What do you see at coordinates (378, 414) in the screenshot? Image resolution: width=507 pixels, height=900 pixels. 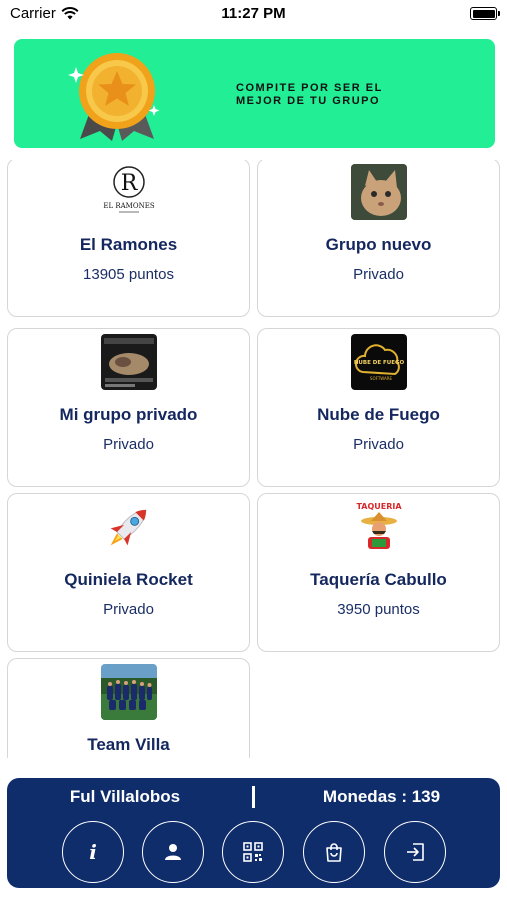 I see `group-name: Nube de Fuego` at bounding box center [378, 414].